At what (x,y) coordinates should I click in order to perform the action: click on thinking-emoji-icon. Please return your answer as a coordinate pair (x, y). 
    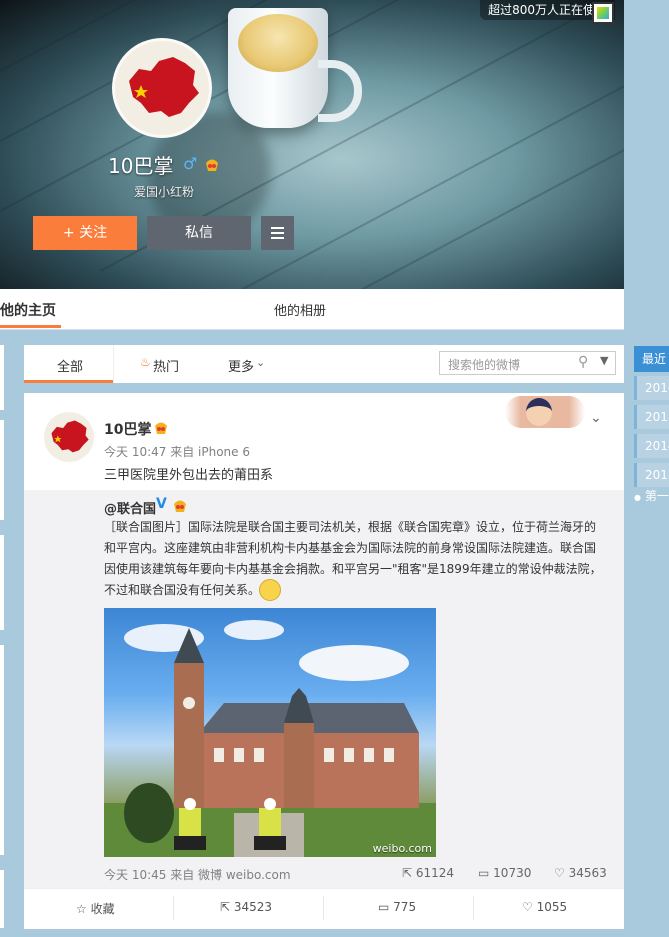
    Looking at the image, I should click on (270, 590).